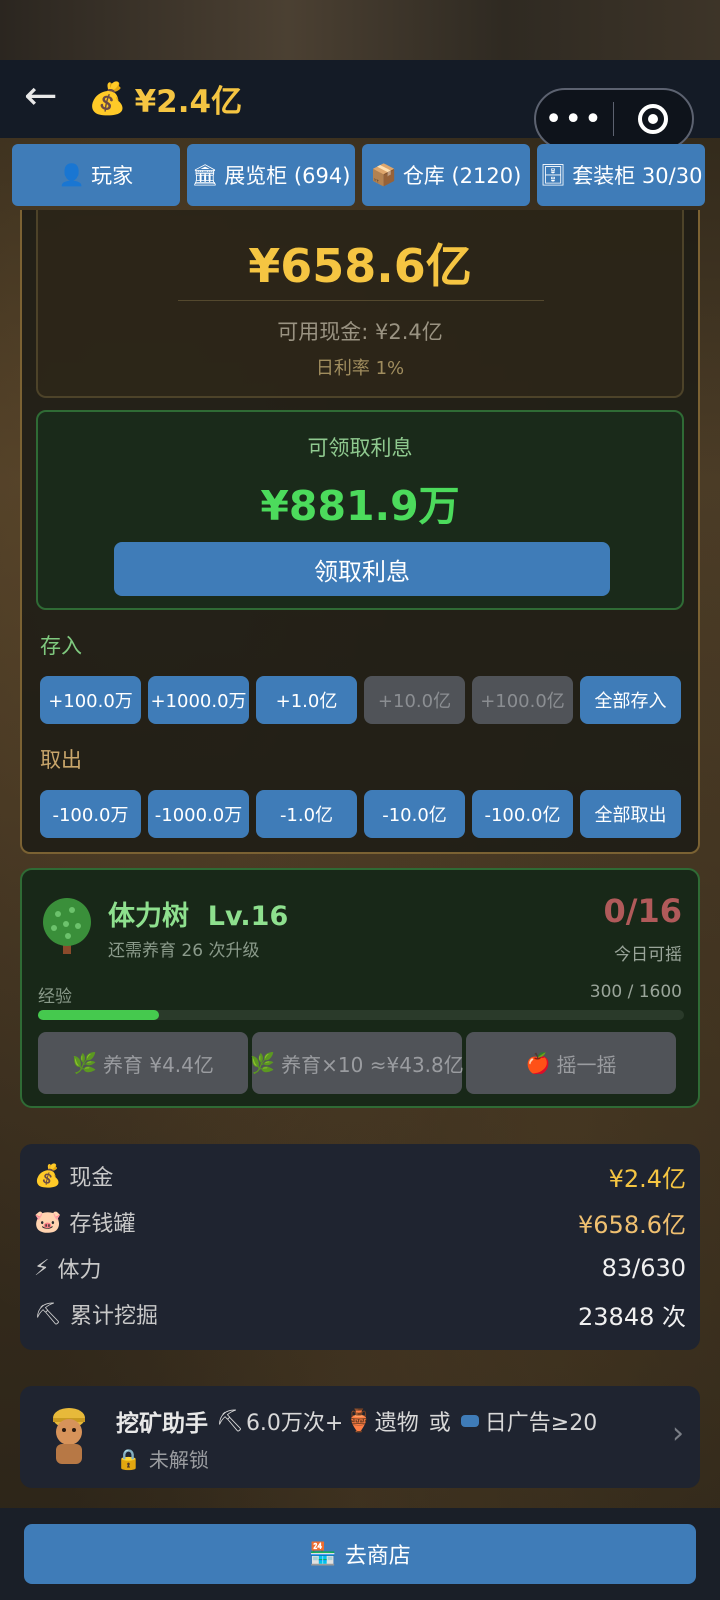 The image size is (720, 1600). What do you see at coordinates (360, 1314) in the screenshot?
I see `stat-total-digs: ⛏ 累计挖掘 23848 次` at bounding box center [360, 1314].